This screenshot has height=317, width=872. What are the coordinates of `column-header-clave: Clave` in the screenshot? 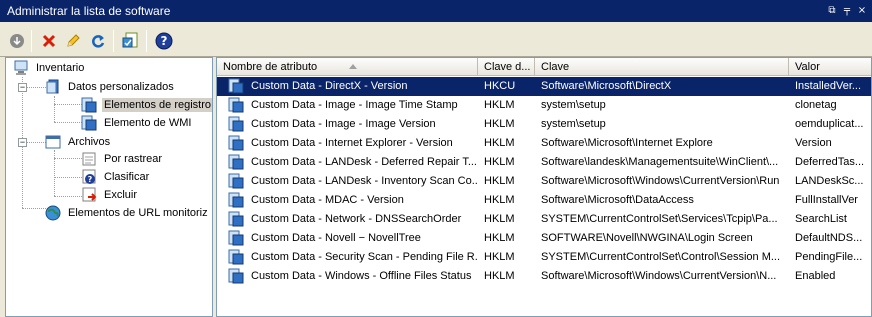 It's located at (662, 67).